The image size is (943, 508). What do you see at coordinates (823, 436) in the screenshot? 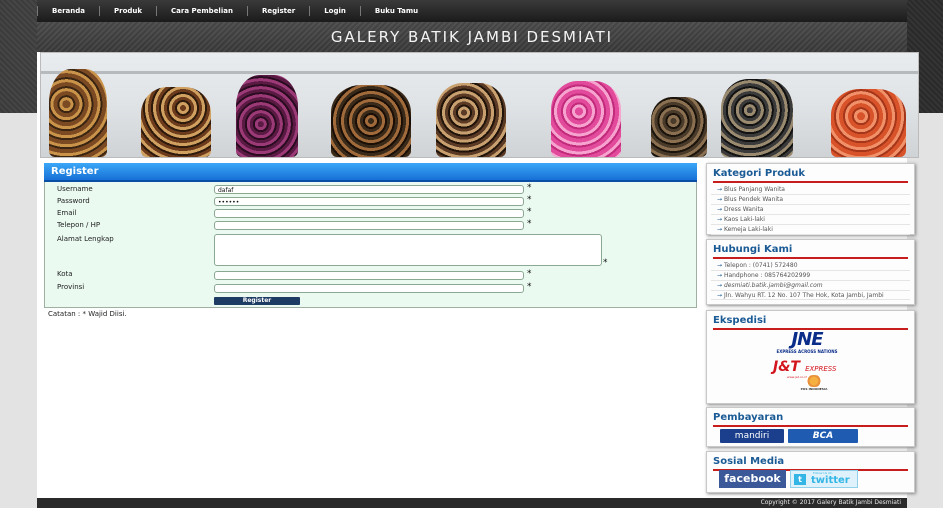
I see `bca-logo: BCA` at bounding box center [823, 436].